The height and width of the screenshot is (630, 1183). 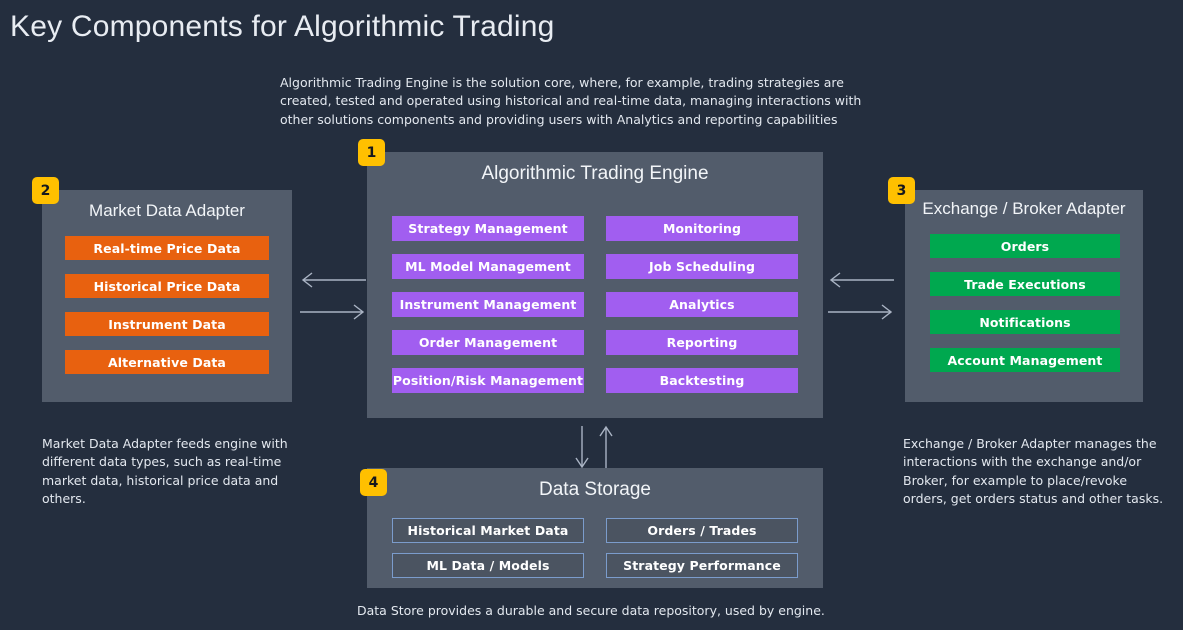 What do you see at coordinates (488, 228) in the screenshot?
I see `engine-item: Strategy Management` at bounding box center [488, 228].